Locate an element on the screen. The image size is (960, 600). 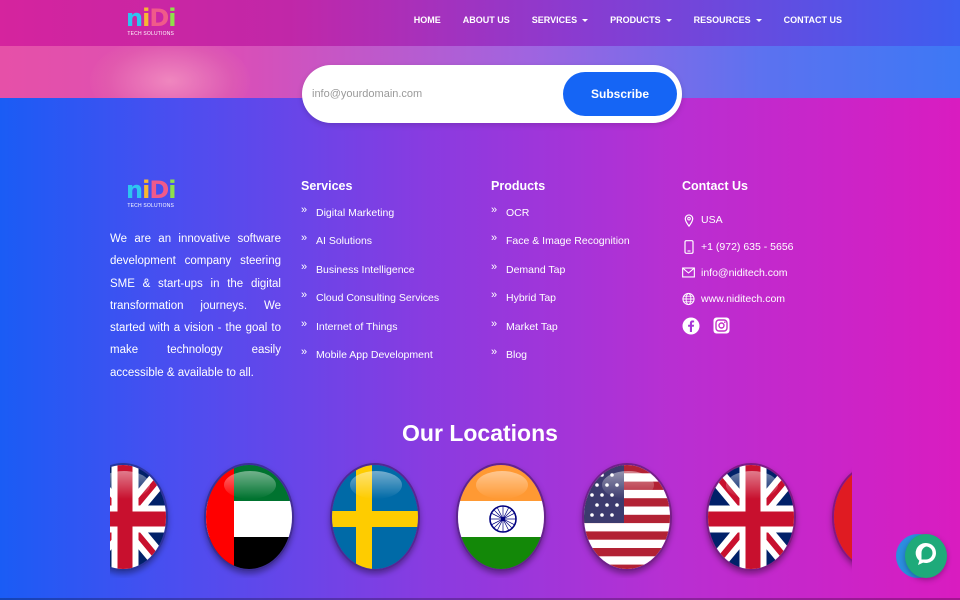
nav-contact-us: CONTACT US is located at coordinates (813, 20).